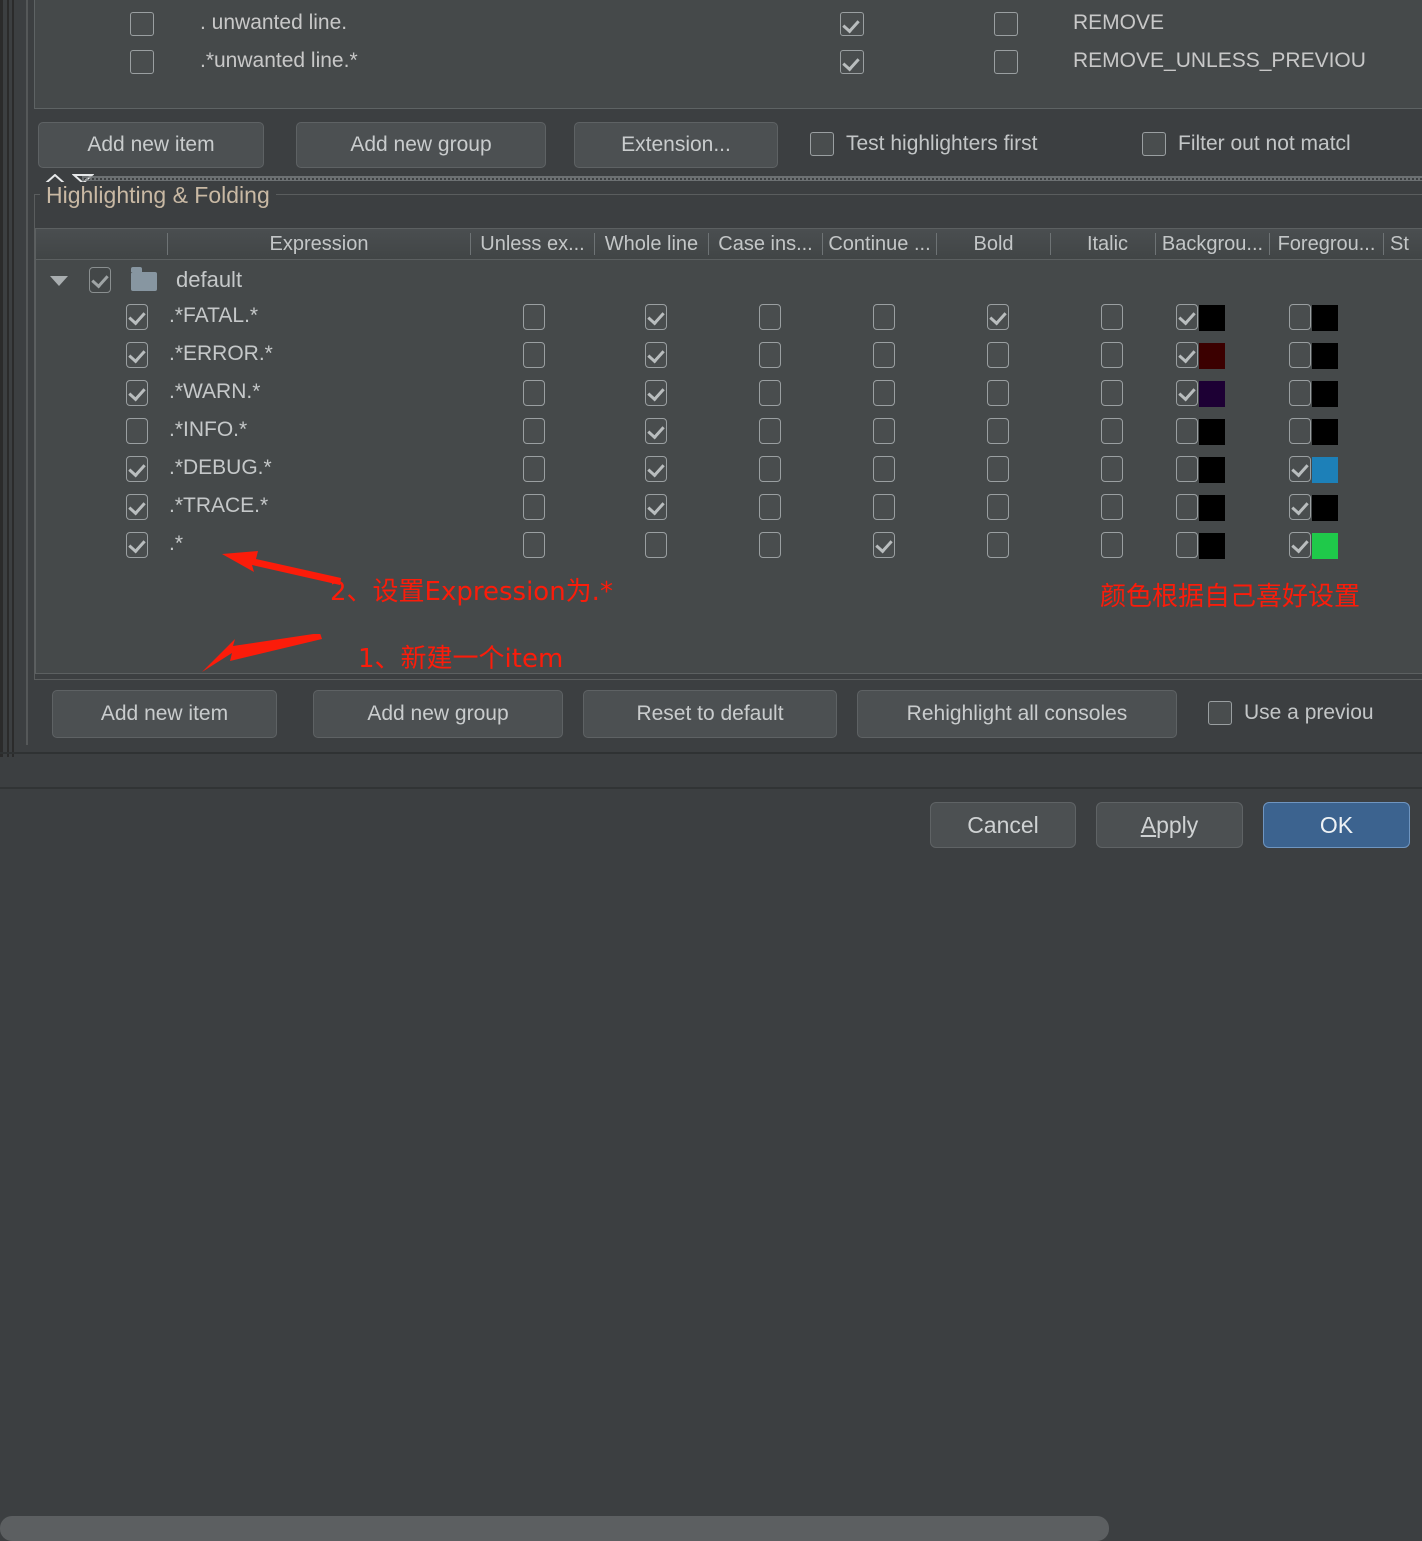 This screenshot has width=1422, height=1541. I want to click on rehighlight-all-consoles-button: Rehighlight all consoles, so click(1017, 714).